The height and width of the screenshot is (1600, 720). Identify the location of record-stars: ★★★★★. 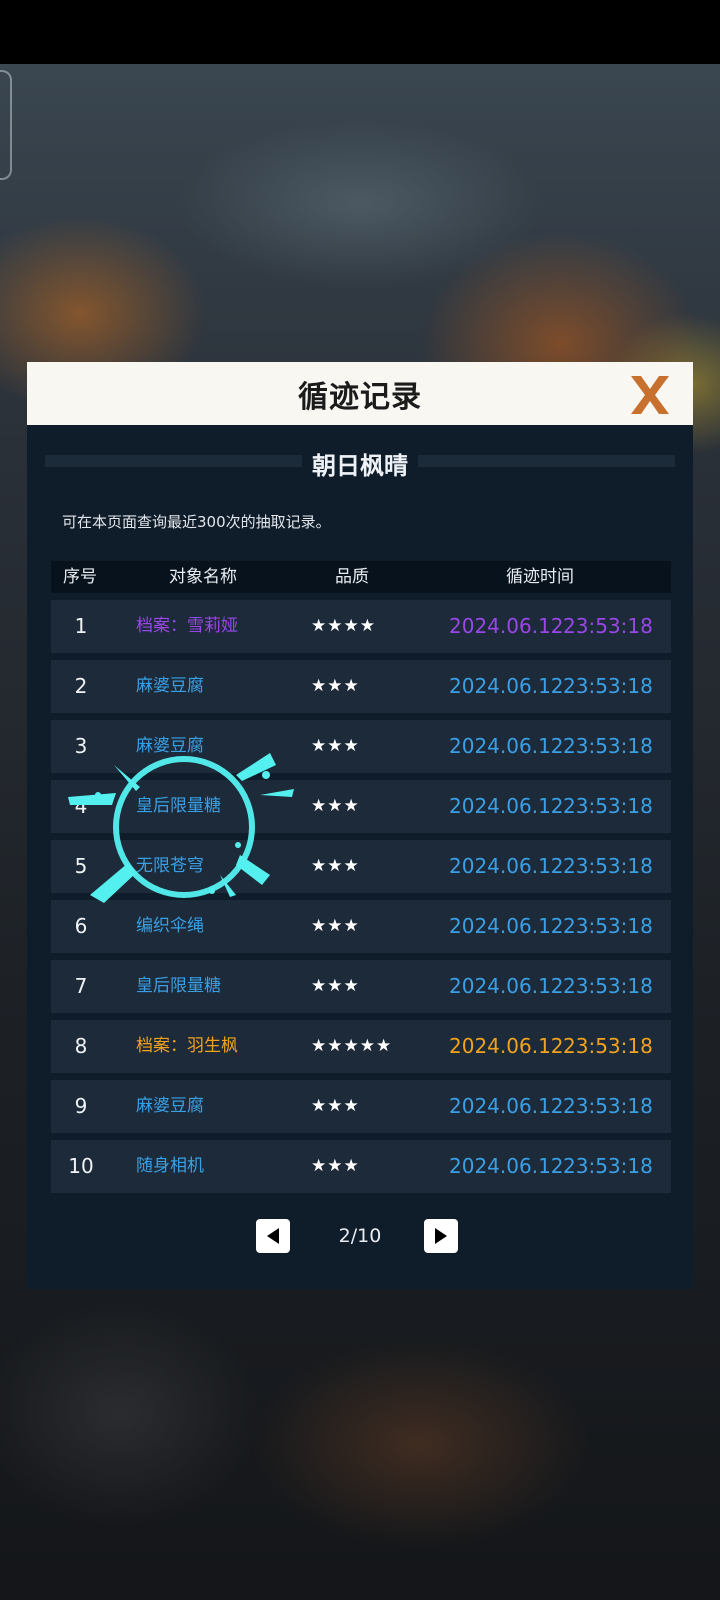
(352, 1046).